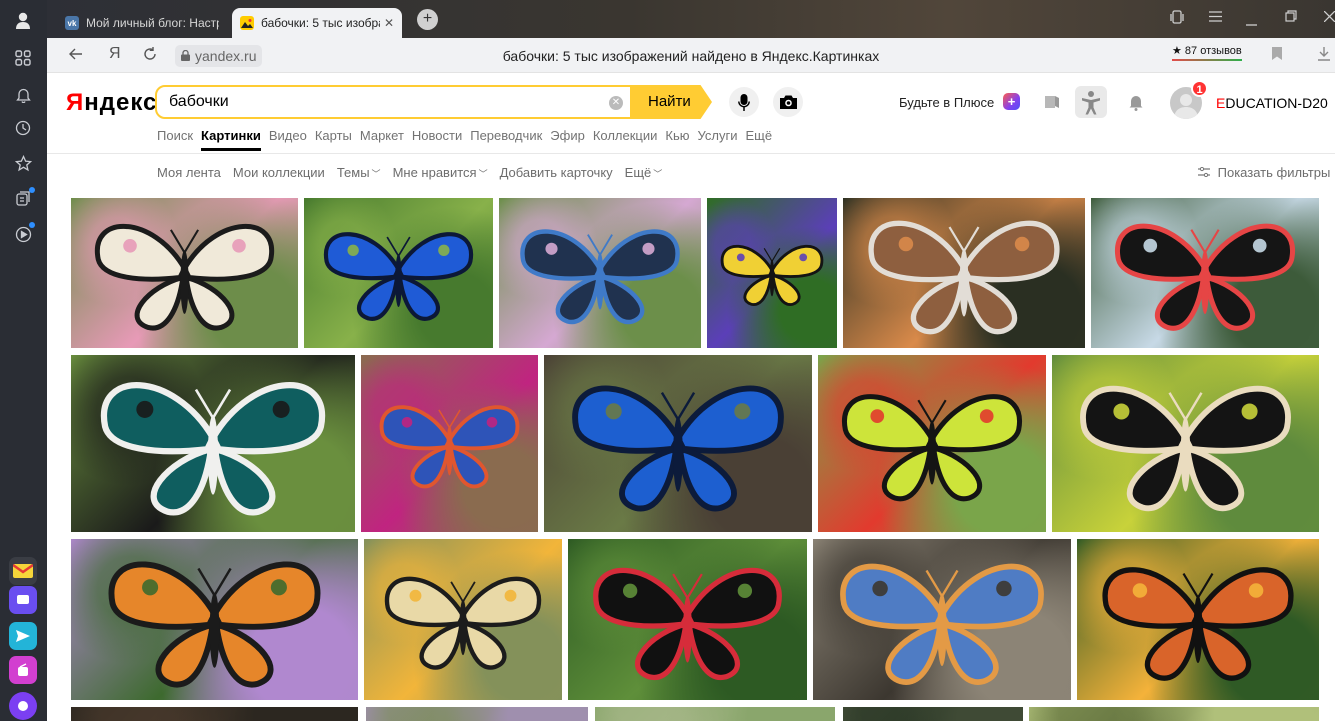  What do you see at coordinates (946, 102) in the screenshot?
I see `plus-promo: Будьте в Плюсе` at bounding box center [946, 102].